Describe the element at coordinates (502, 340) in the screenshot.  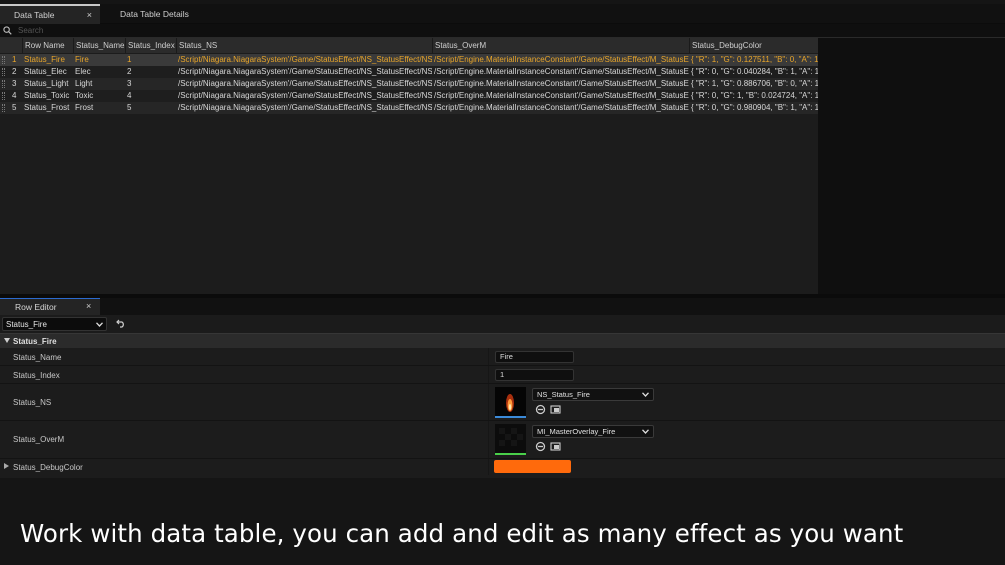
I see `section-header: Status_Fire` at that location.